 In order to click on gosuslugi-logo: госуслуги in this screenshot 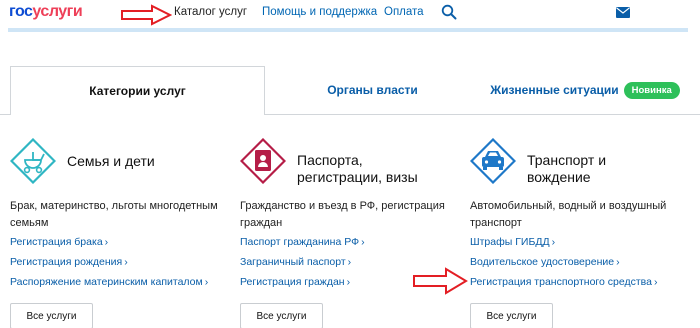, I will do `click(46, 12)`.